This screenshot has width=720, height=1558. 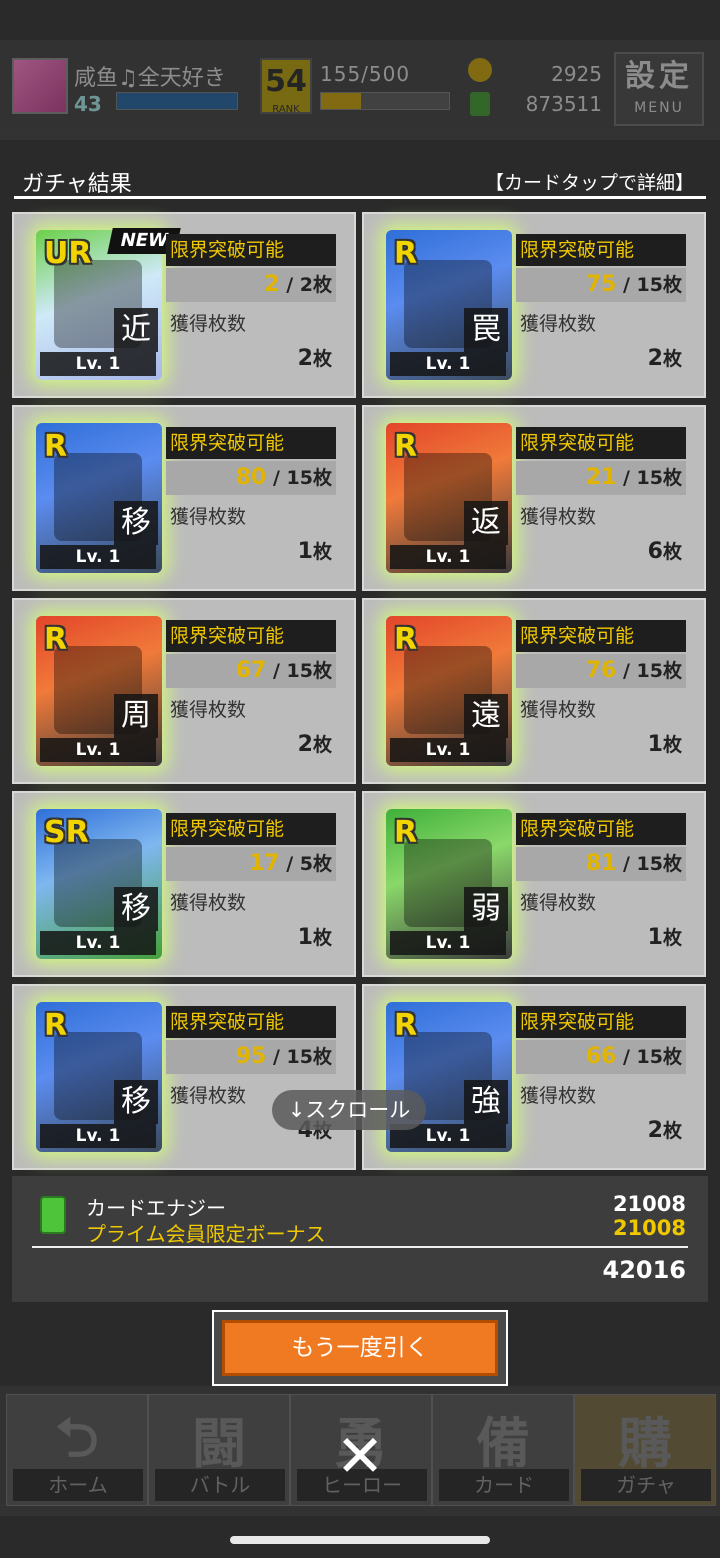 I want to click on limit-break-value: 75 / 15枚, so click(x=601, y=285).